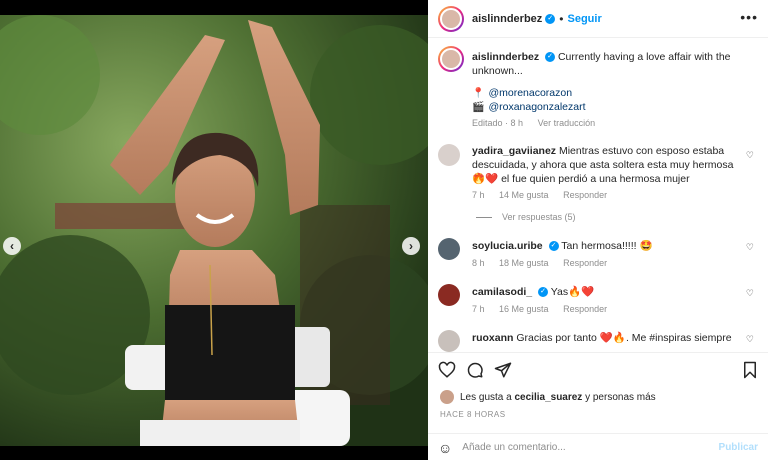  I want to click on follow-button: Seguir, so click(585, 19).